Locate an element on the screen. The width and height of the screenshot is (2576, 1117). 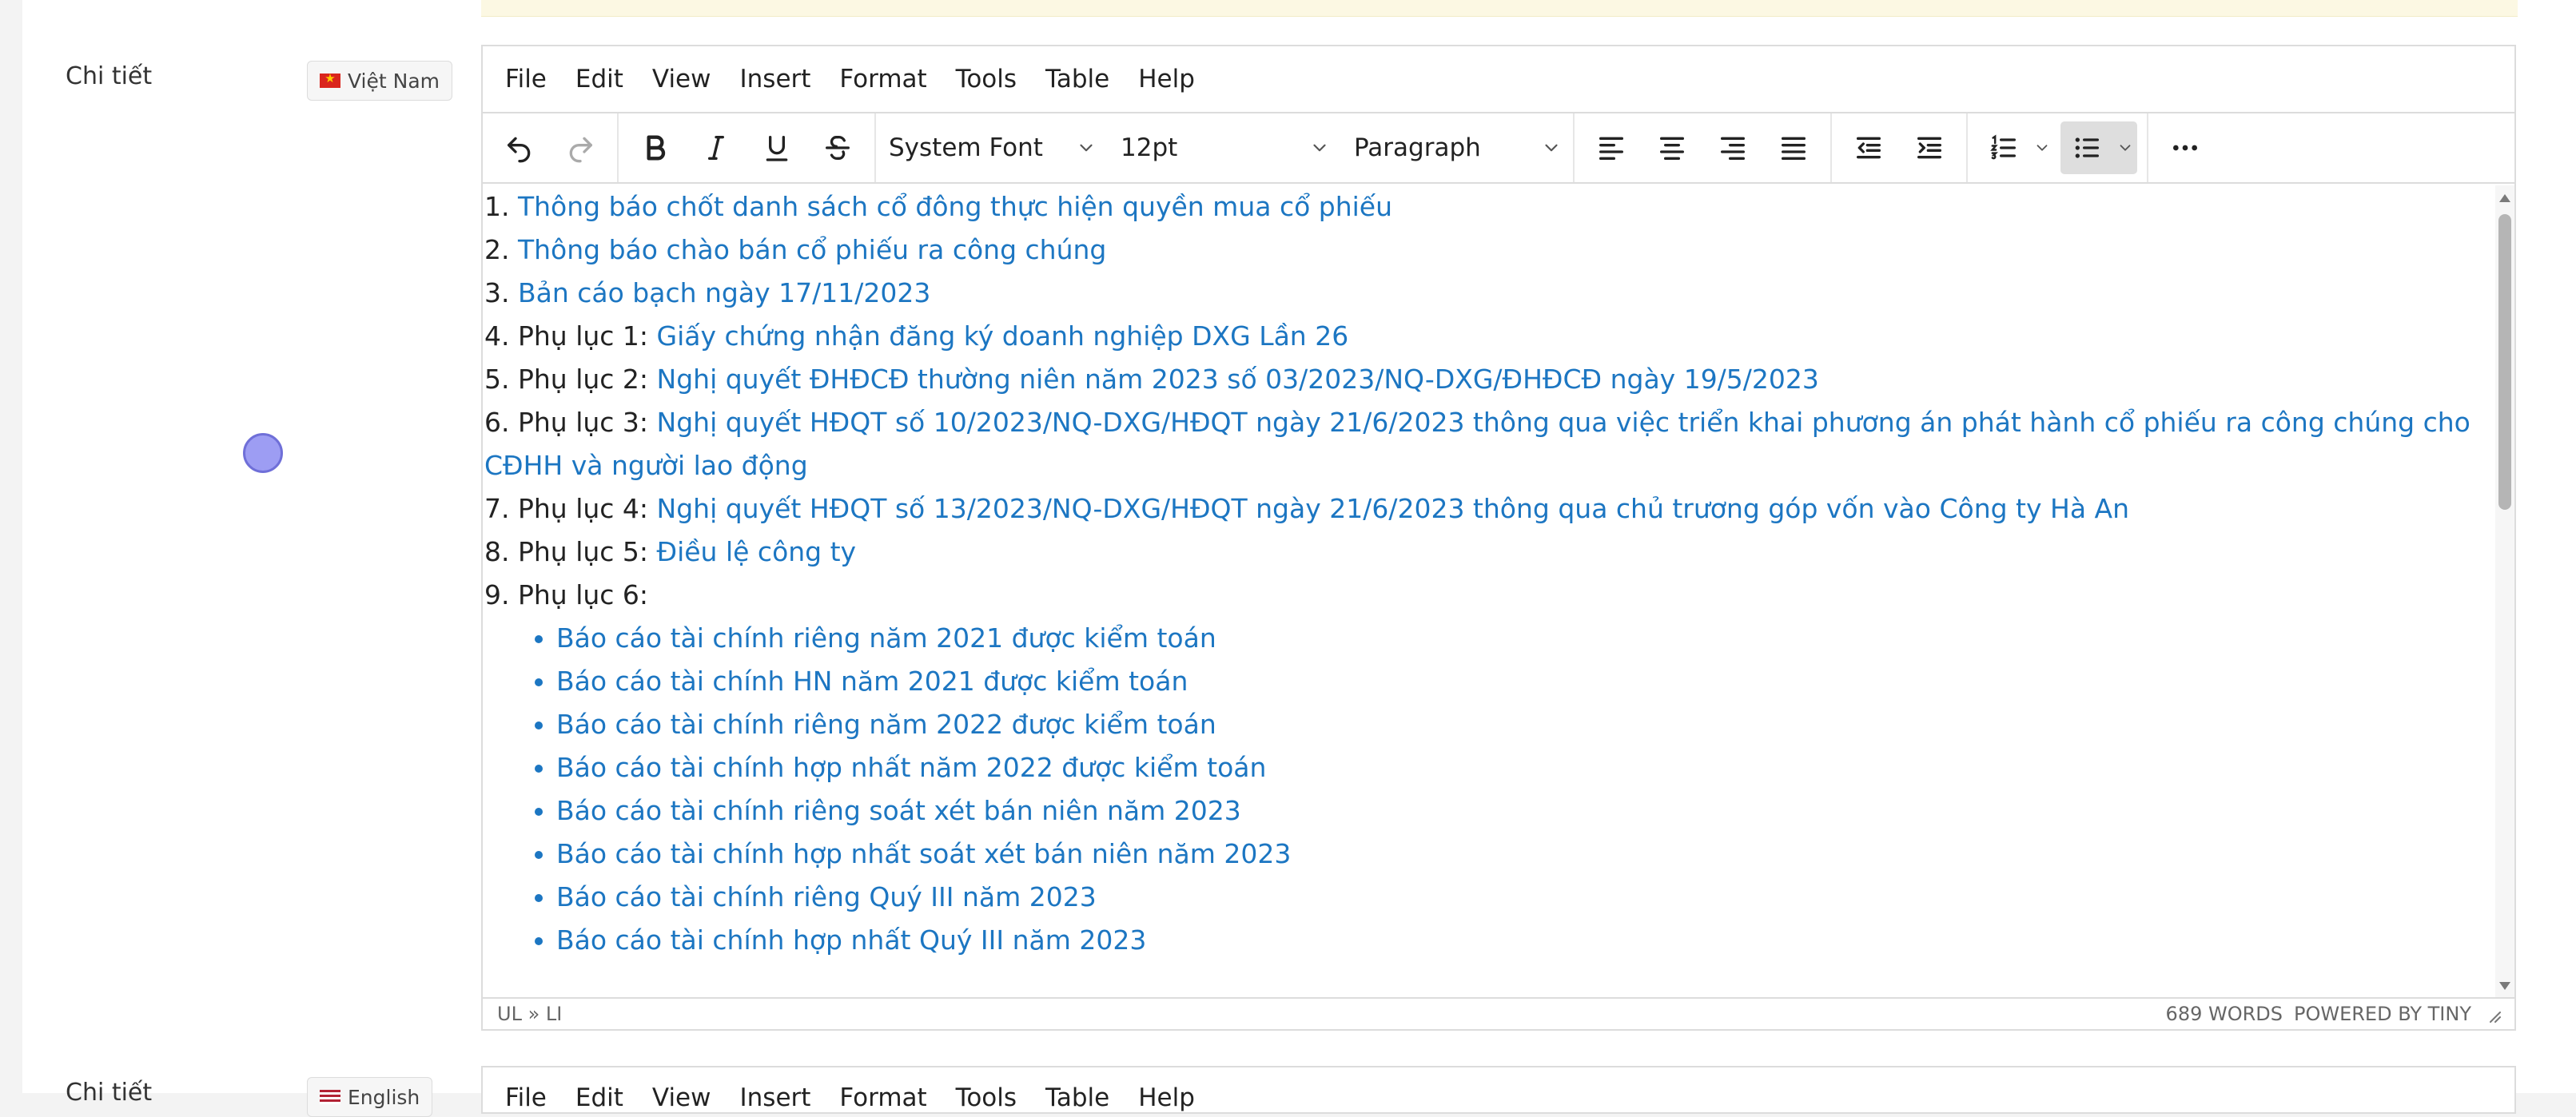
align-center-button is located at coordinates (1672, 147).